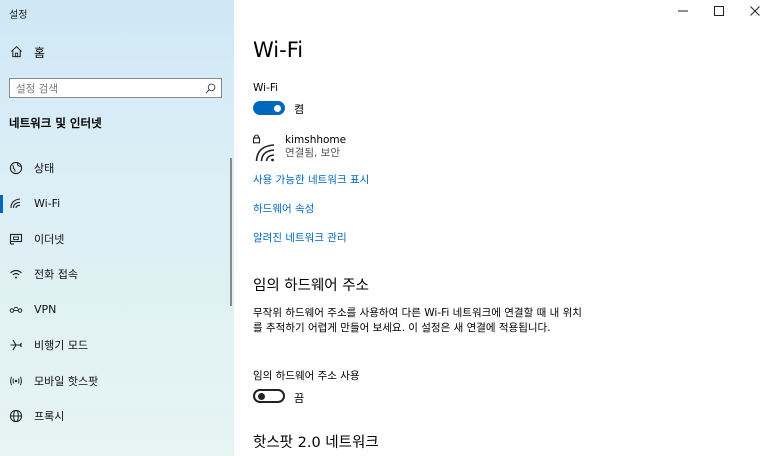 Image resolution: width=773 pixels, height=456 pixels. Describe the element at coordinates (117, 417) in the screenshot. I see `sidebar-item-proxy: 프록시` at that location.